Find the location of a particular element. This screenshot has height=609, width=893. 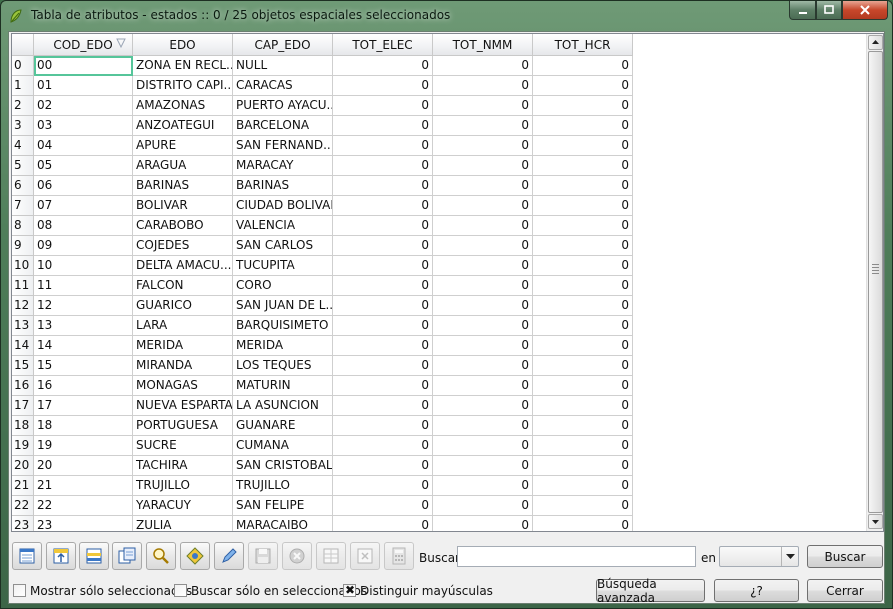

row-header: 16 is located at coordinates (23, 386).